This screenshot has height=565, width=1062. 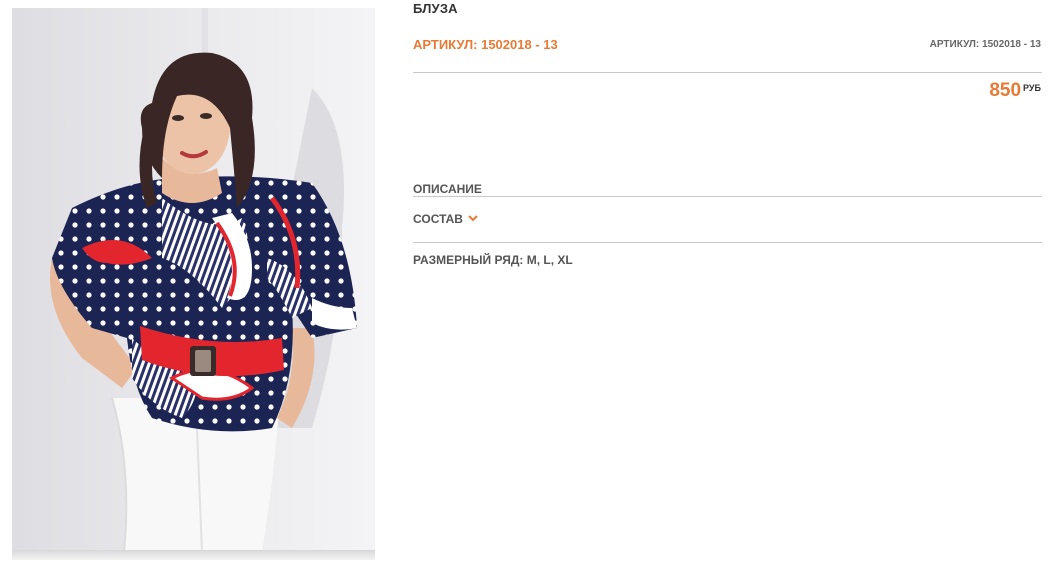 I want to click on chevron-down-icon, so click(x=473, y=218).